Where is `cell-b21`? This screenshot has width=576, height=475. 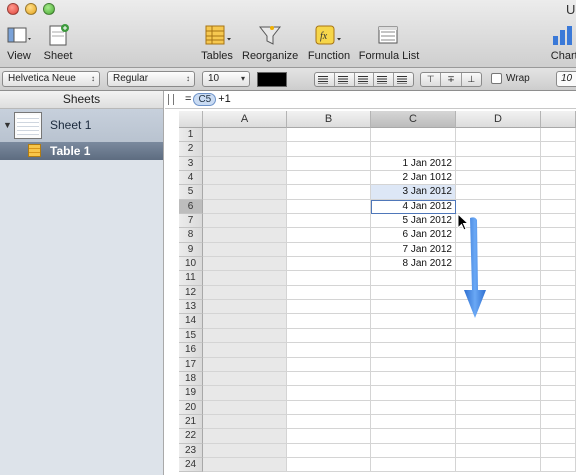
cell-b21 is located at coordinates (329, 422).